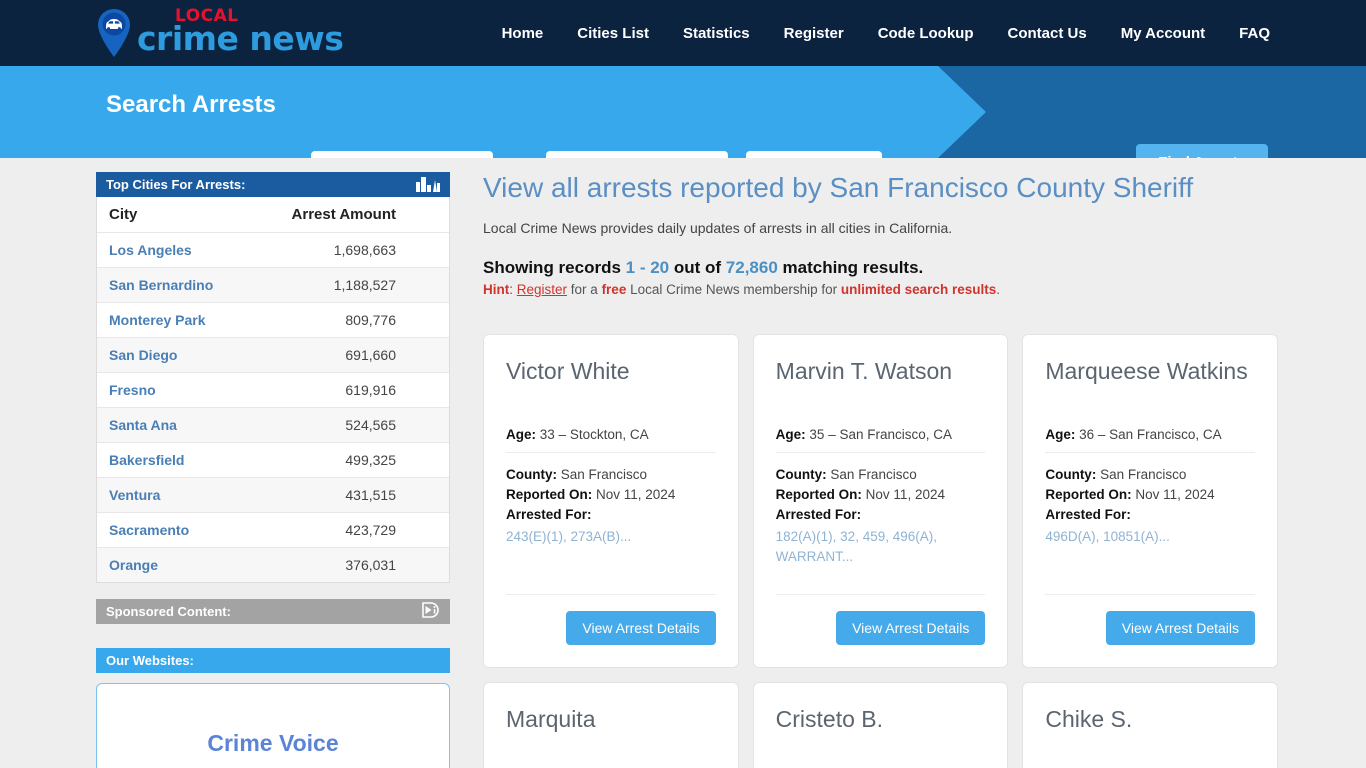 This screenshot has height=768, width=1366. Describe the element at coordinates (1060, 434) in the screenshot. I see `age-label: Age:` at that location.